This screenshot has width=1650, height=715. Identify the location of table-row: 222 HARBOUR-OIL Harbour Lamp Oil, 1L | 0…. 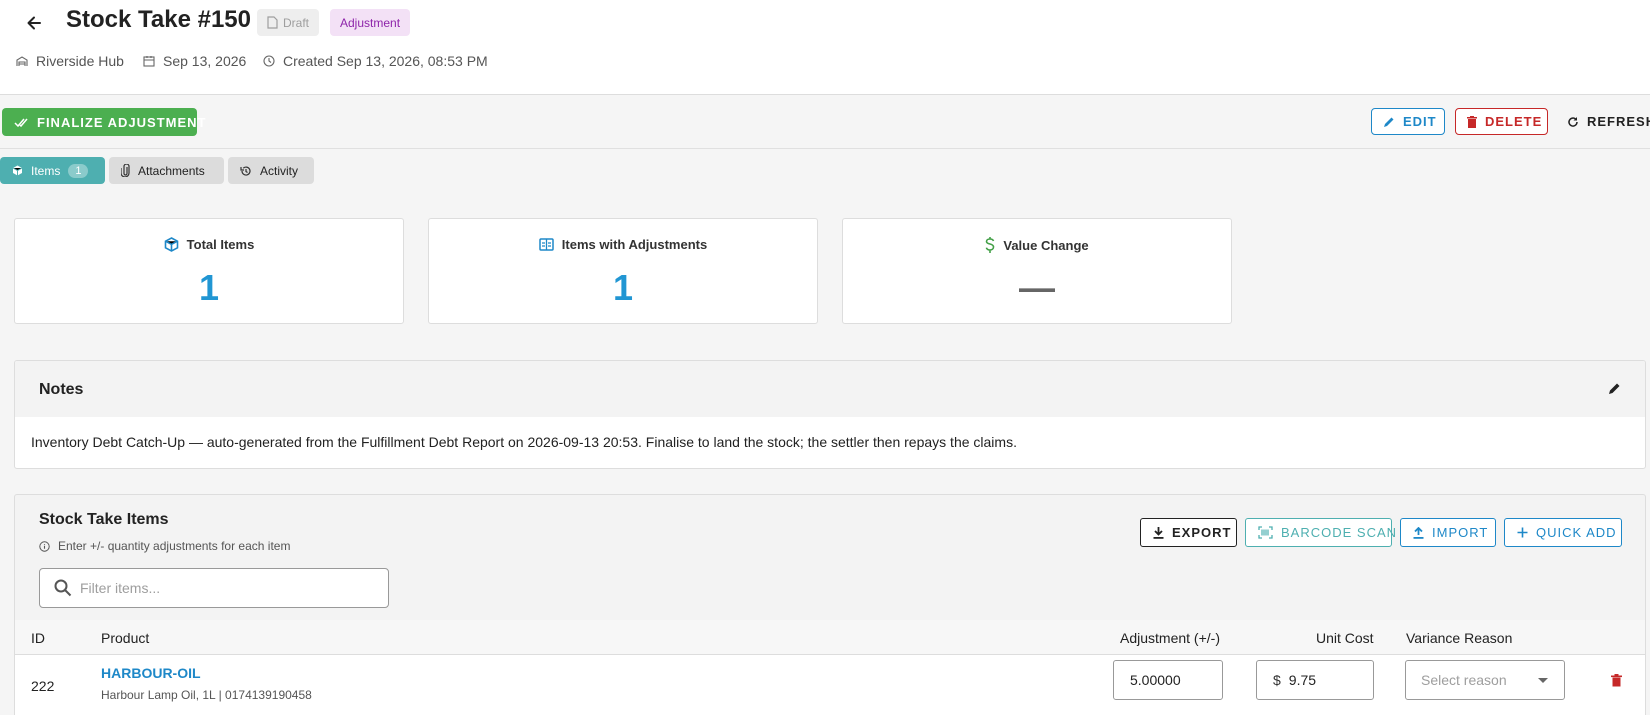
(830, 685).